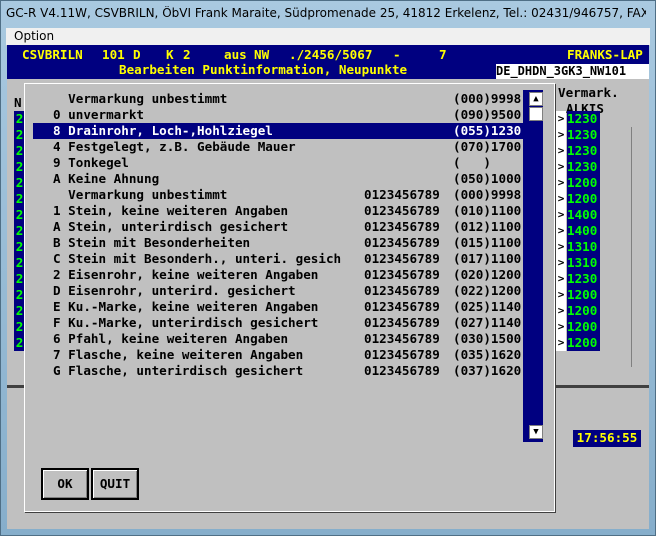 The image size is (656, 536). Describe the element at coordinates (487, 290) in the screenshot. I see `list-item-code: (022)1200` at that location.